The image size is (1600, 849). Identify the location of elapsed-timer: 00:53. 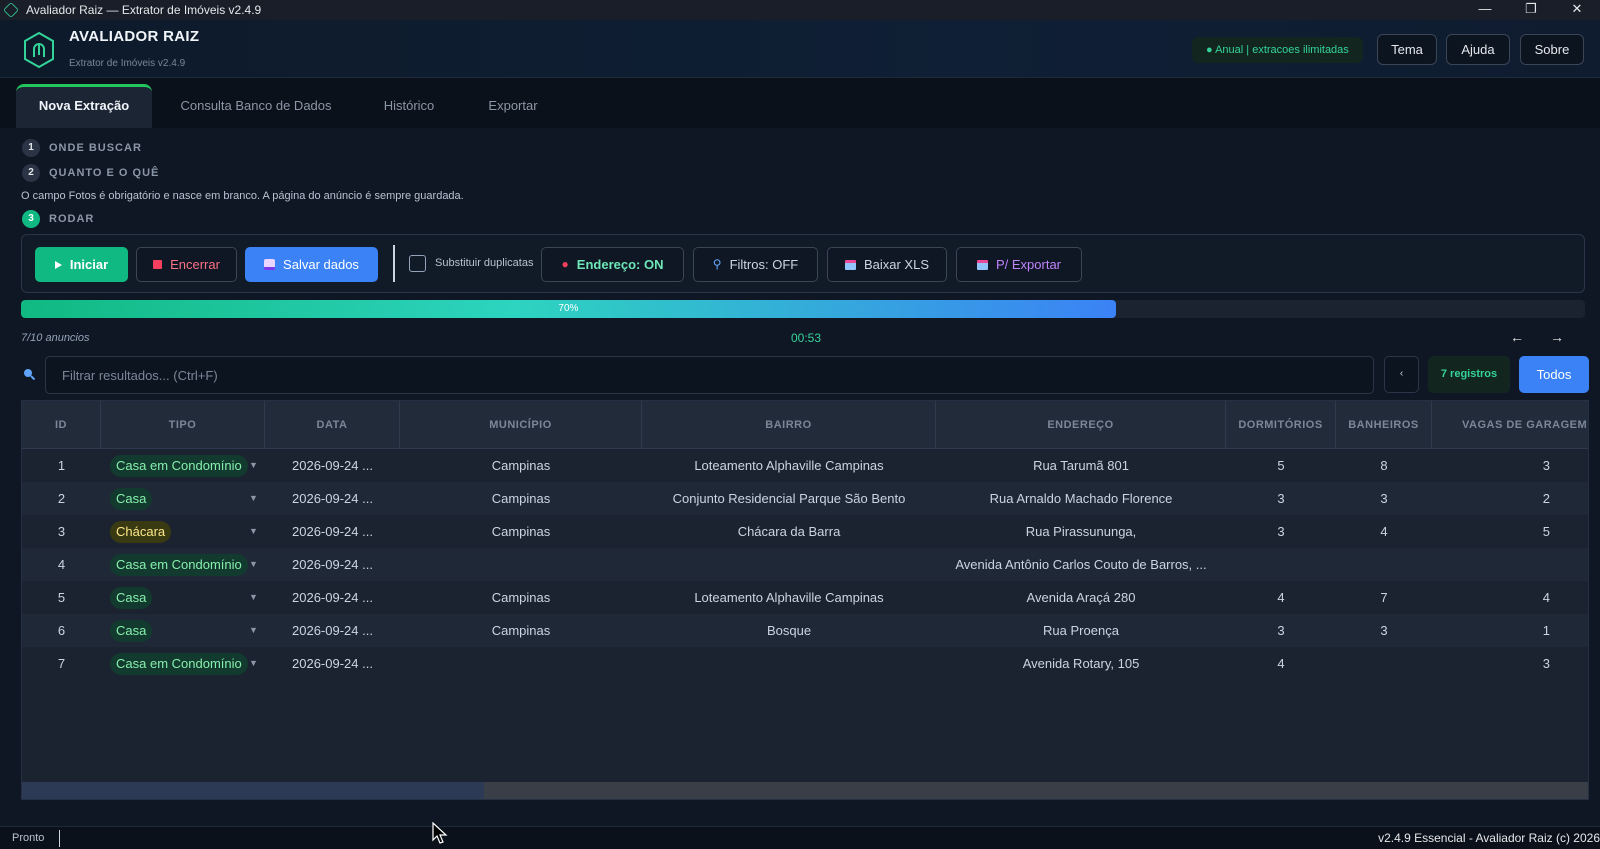
(806, 338).